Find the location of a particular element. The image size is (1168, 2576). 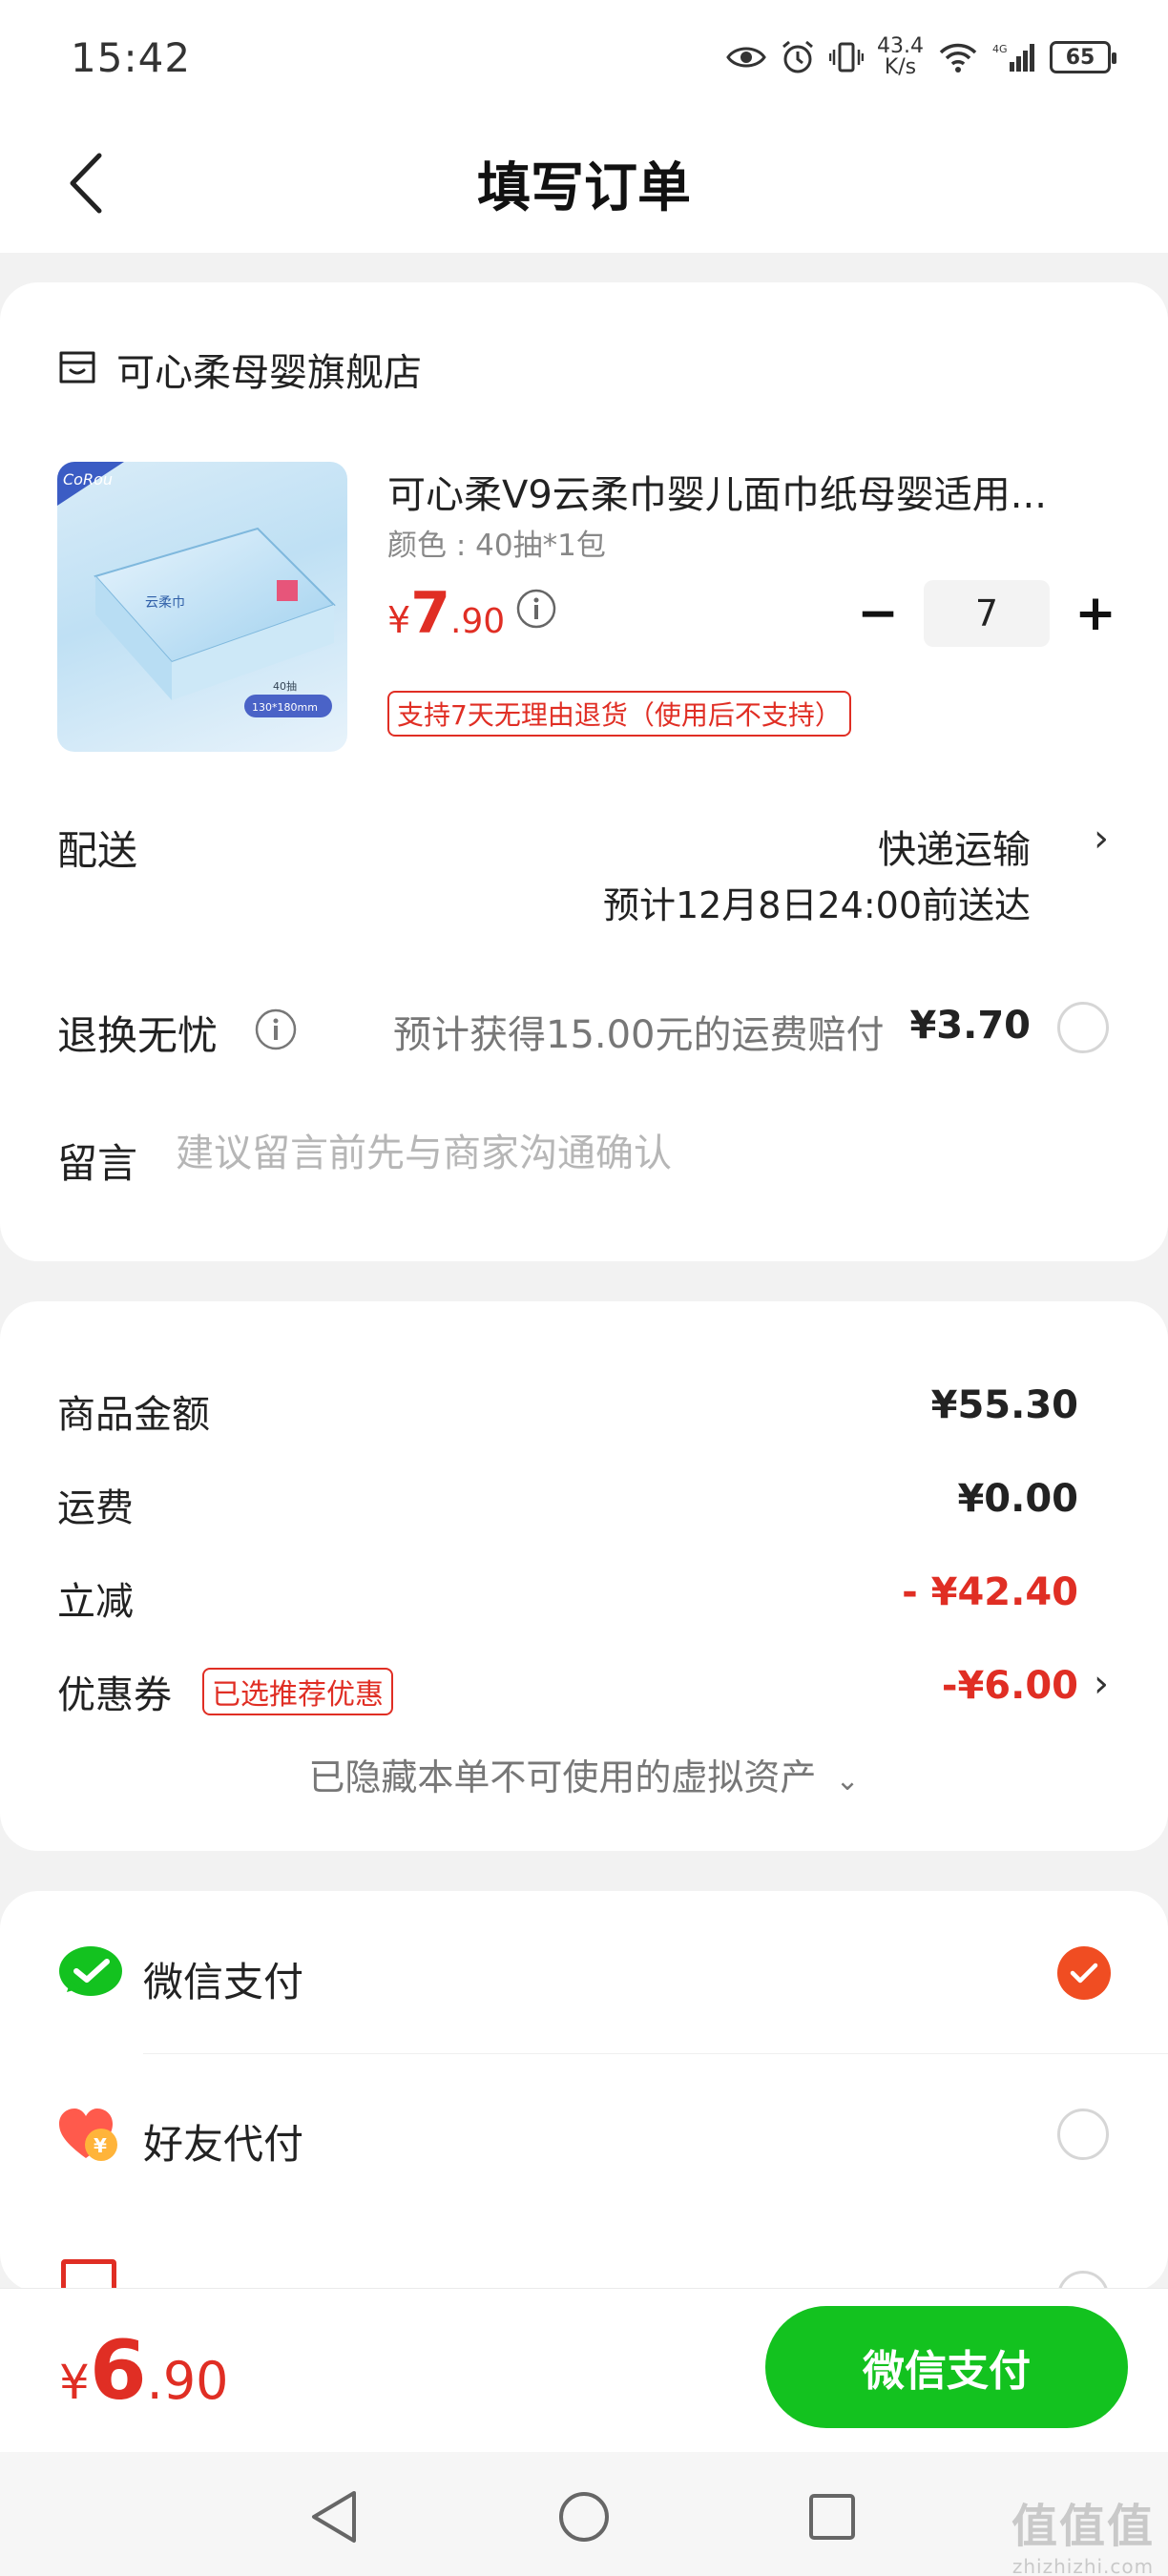

status-bar: 15:42 43.4 K/s 4G 65 is located at coordinates (584, 57).